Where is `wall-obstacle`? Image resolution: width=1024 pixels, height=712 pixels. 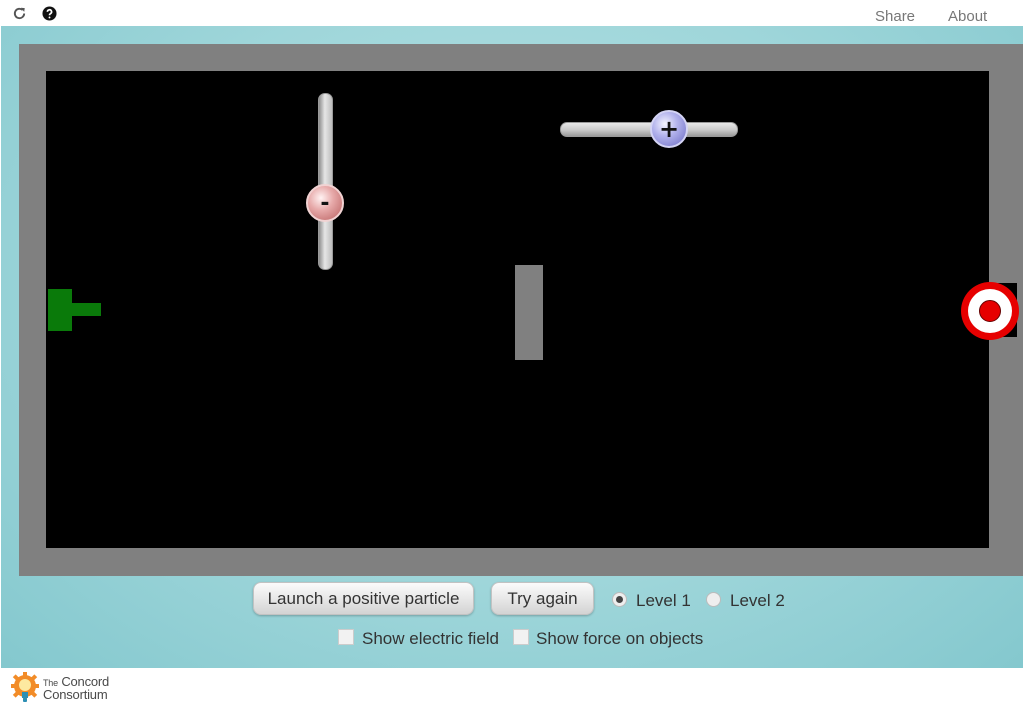
wall-obstacle is located at coordinates (529, 312).